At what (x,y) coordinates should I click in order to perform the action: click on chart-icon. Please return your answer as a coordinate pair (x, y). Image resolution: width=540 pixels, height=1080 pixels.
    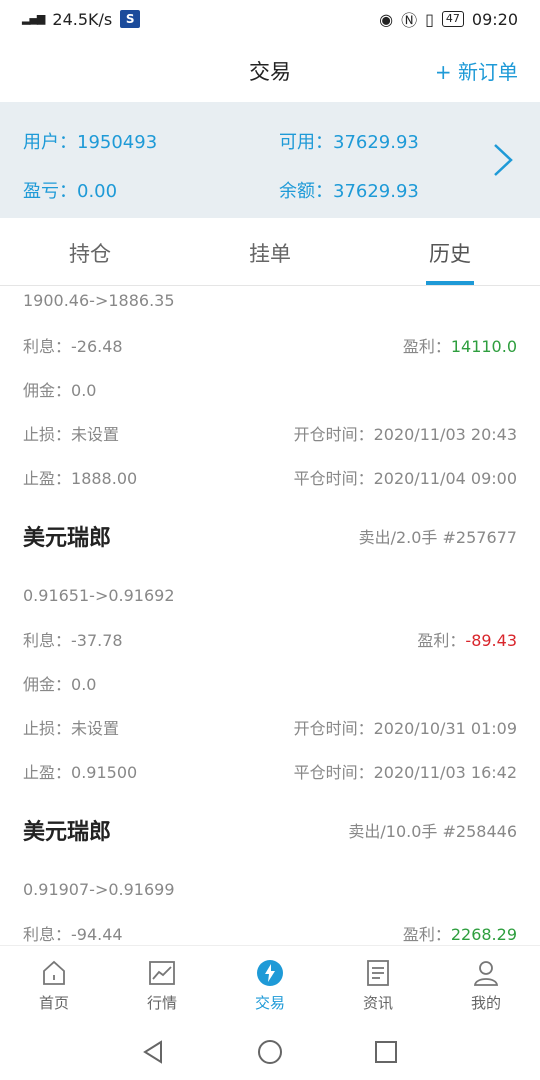
    Looking at the image, I should click on (162, 973).